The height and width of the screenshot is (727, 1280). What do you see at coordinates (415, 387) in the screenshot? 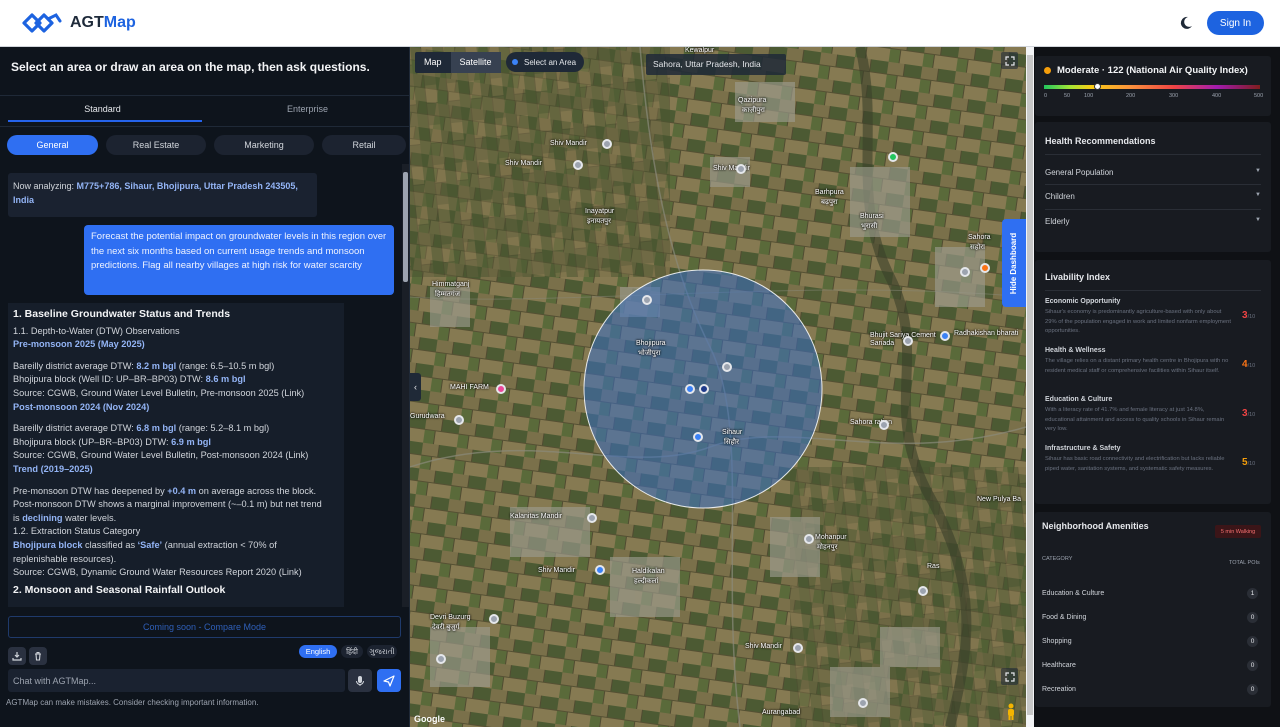
I see `collapse-panel-button: ‹` at bounding box center [415, 387].